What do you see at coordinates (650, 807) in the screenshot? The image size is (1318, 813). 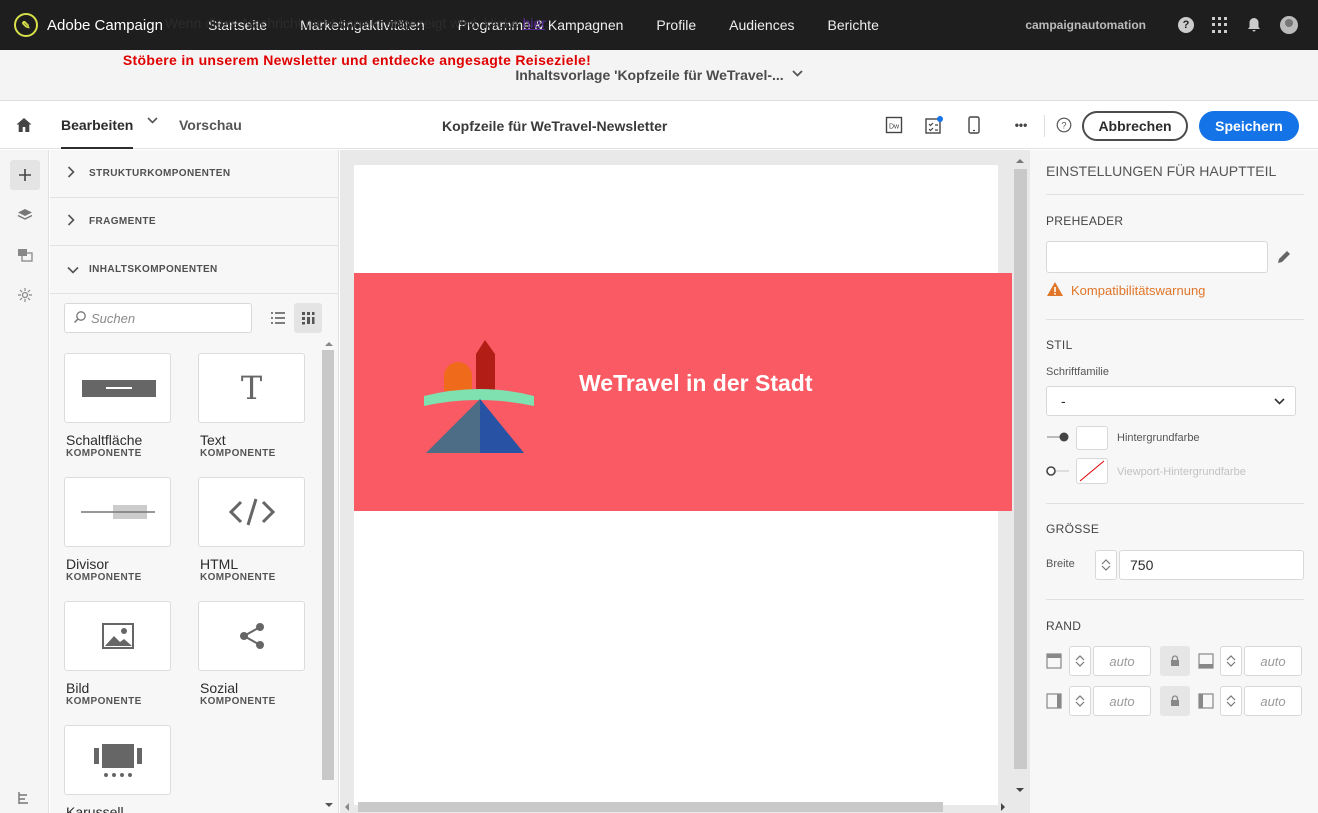 I see `canvas-hscroll-thumb` at bounding box center [650, 807].